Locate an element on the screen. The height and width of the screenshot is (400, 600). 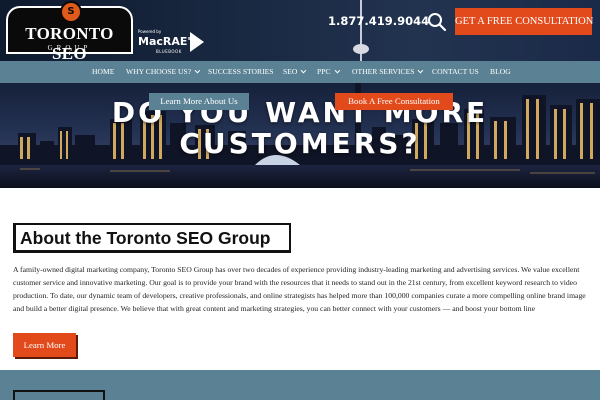
about-heading: About the Toronto SEO Group is located at coordinates (152, 238).